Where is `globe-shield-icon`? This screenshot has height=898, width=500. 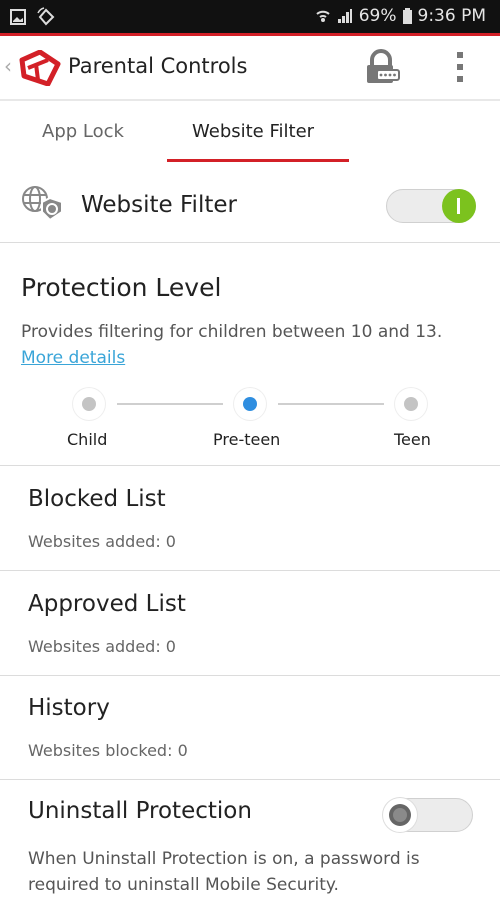
globe-shield-icon is located at coordinates (42, 204).